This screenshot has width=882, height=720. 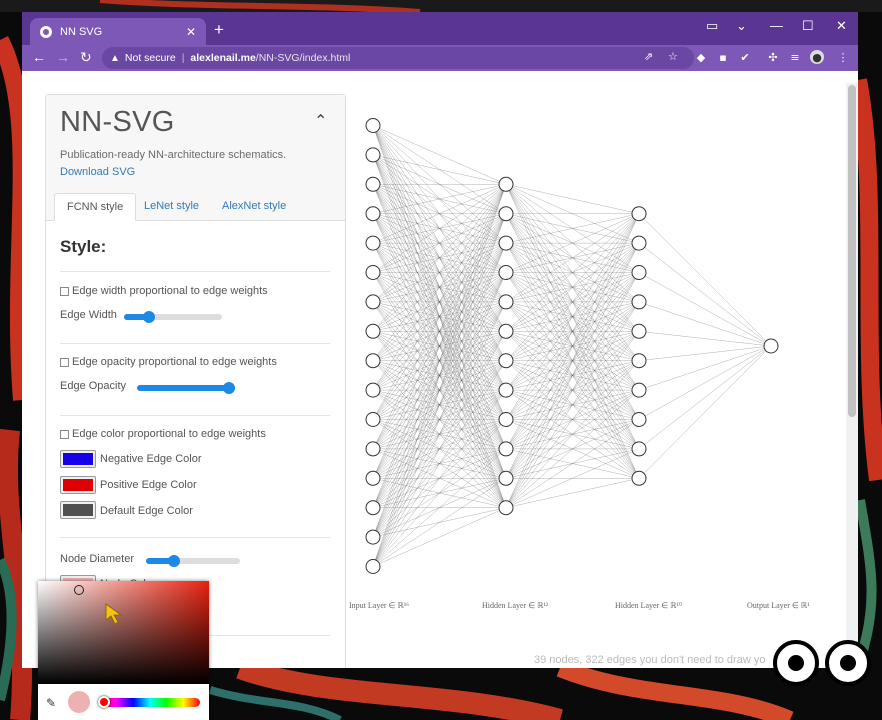 What do you see at coordinates (776, 25) in the screenshot?
I see `minimize-button: —` at bounding box center [776, 25].